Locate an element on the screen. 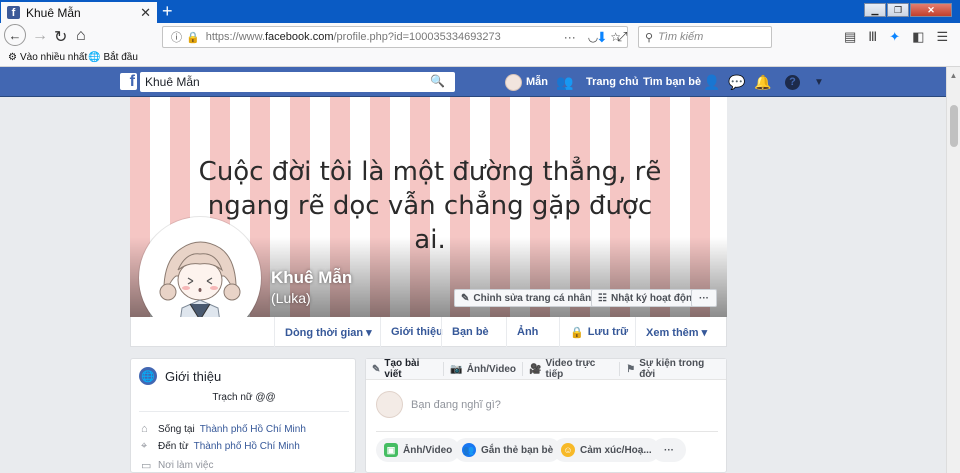 This screenshot has height=473, width=960. intro-header: 🌐 Giới thiệu is located at coordinates (180, 376).